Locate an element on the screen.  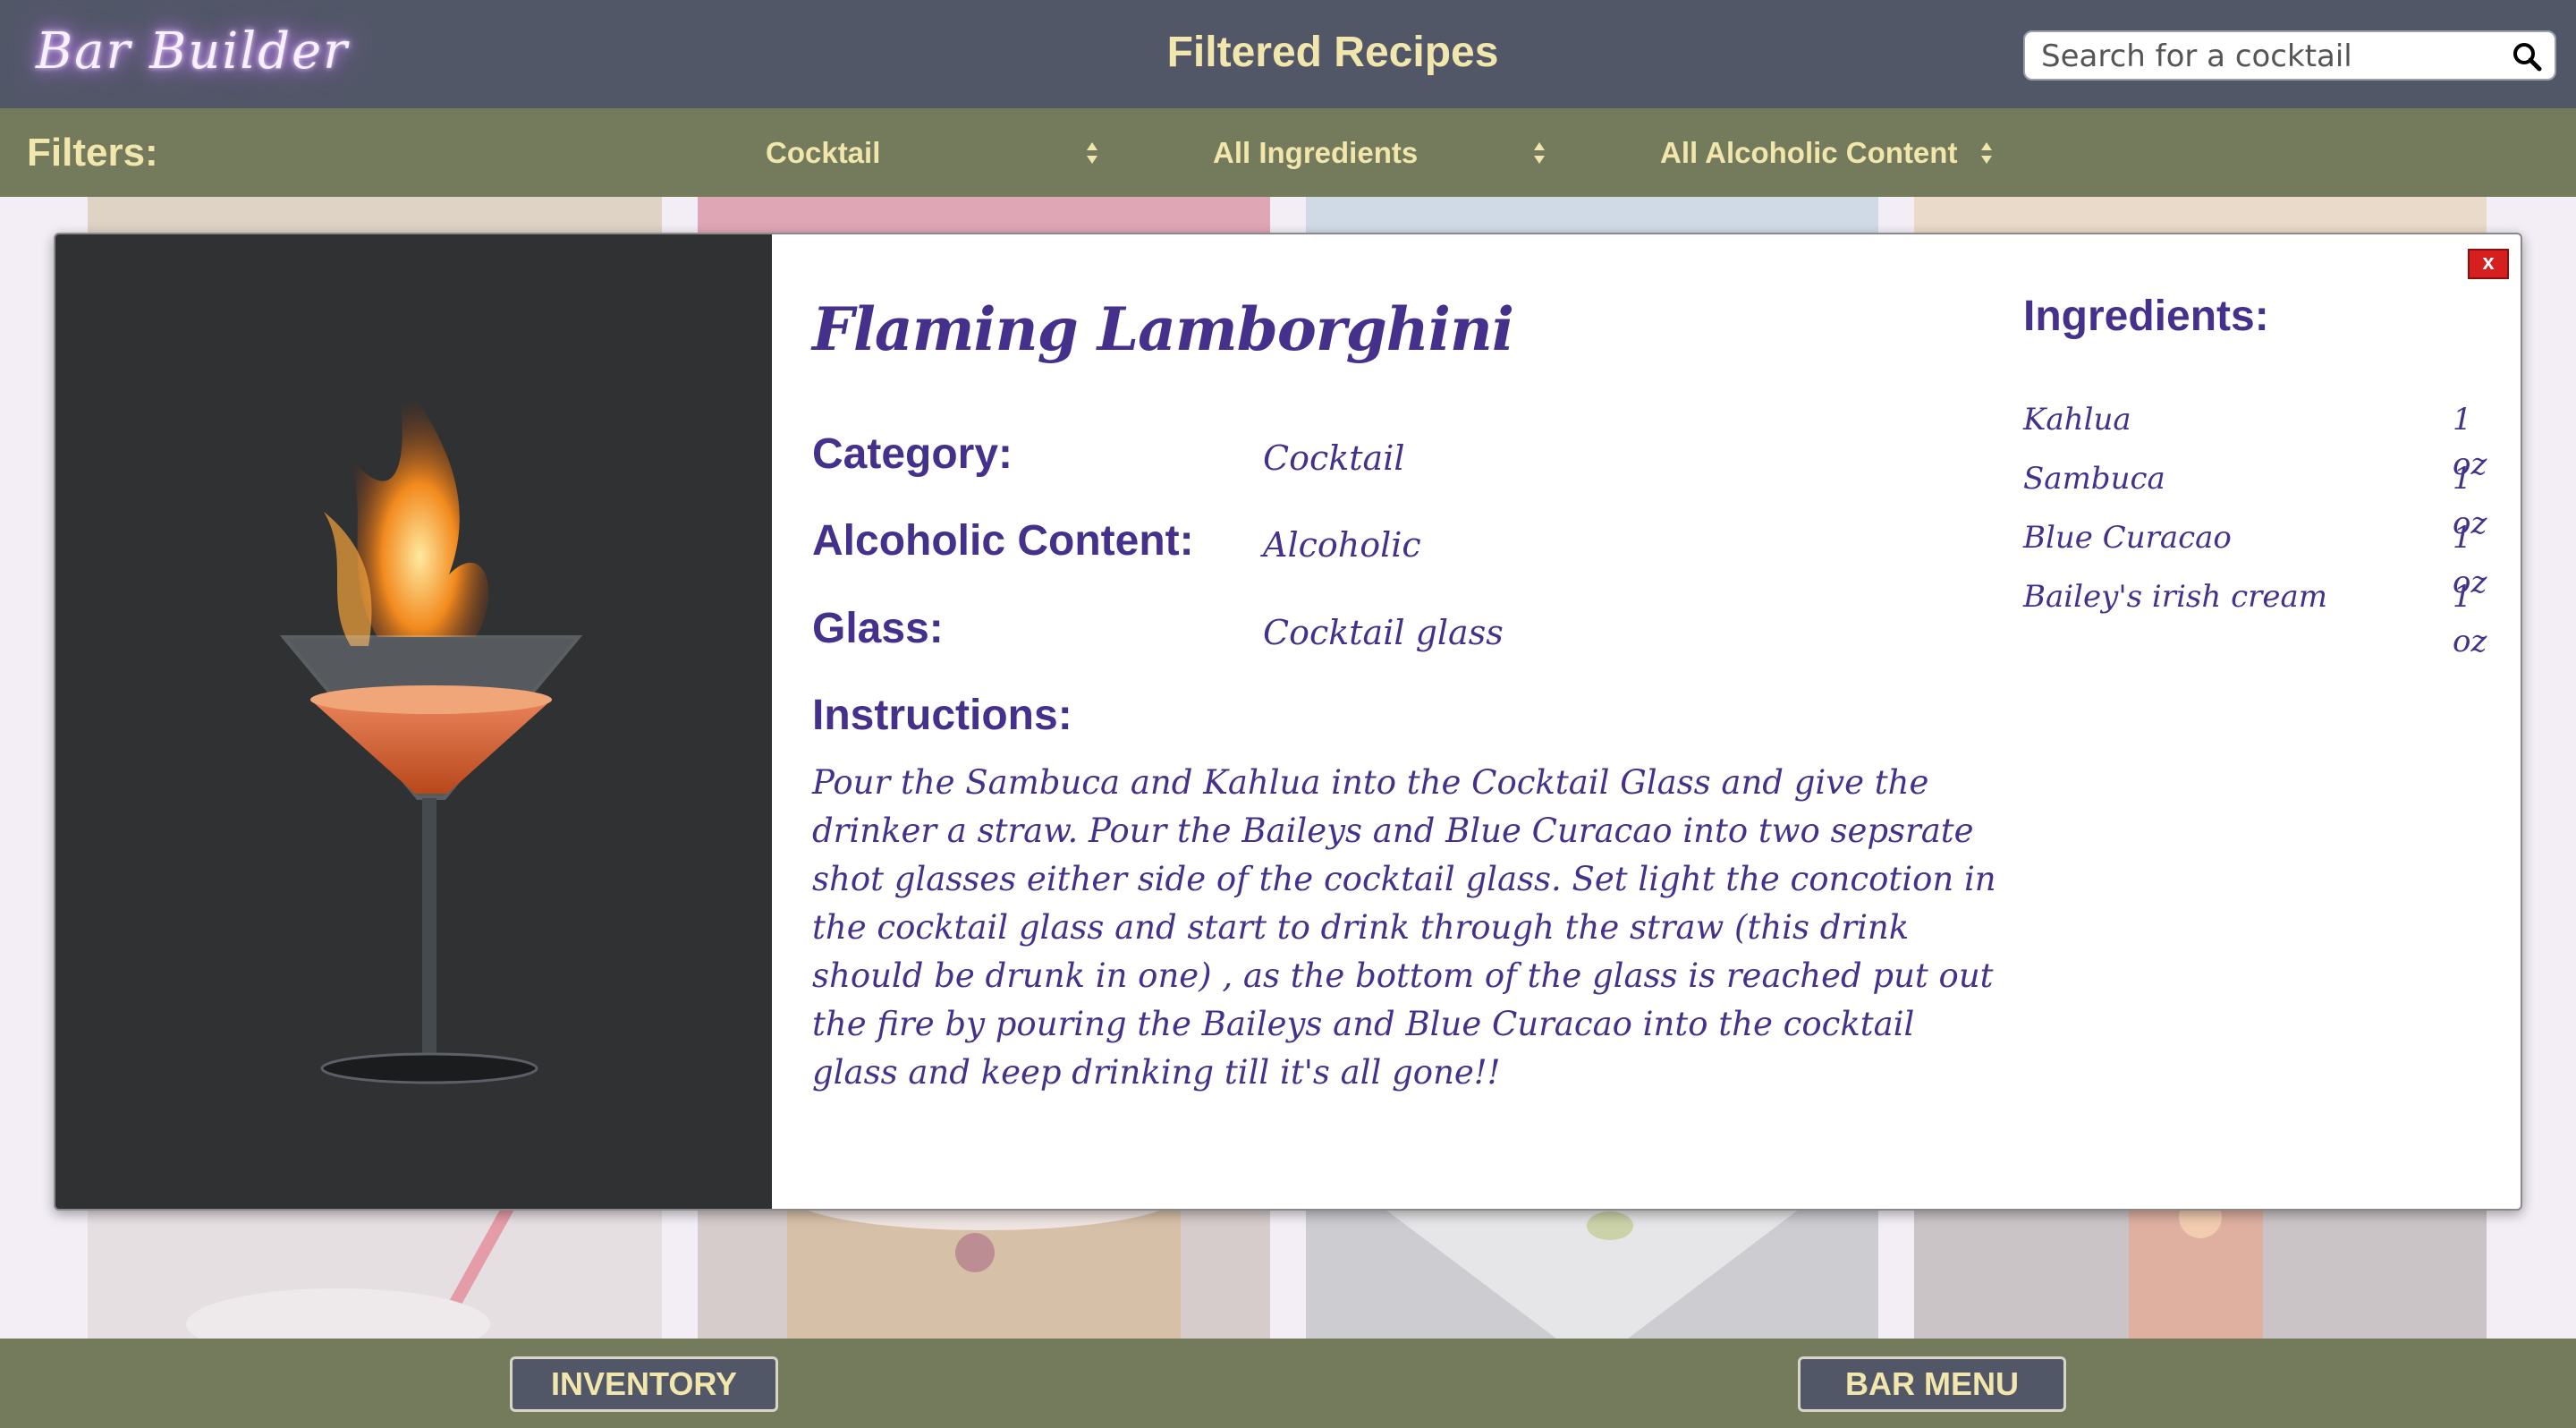
glass-label: Glass: is located at coordinates (878, 628).